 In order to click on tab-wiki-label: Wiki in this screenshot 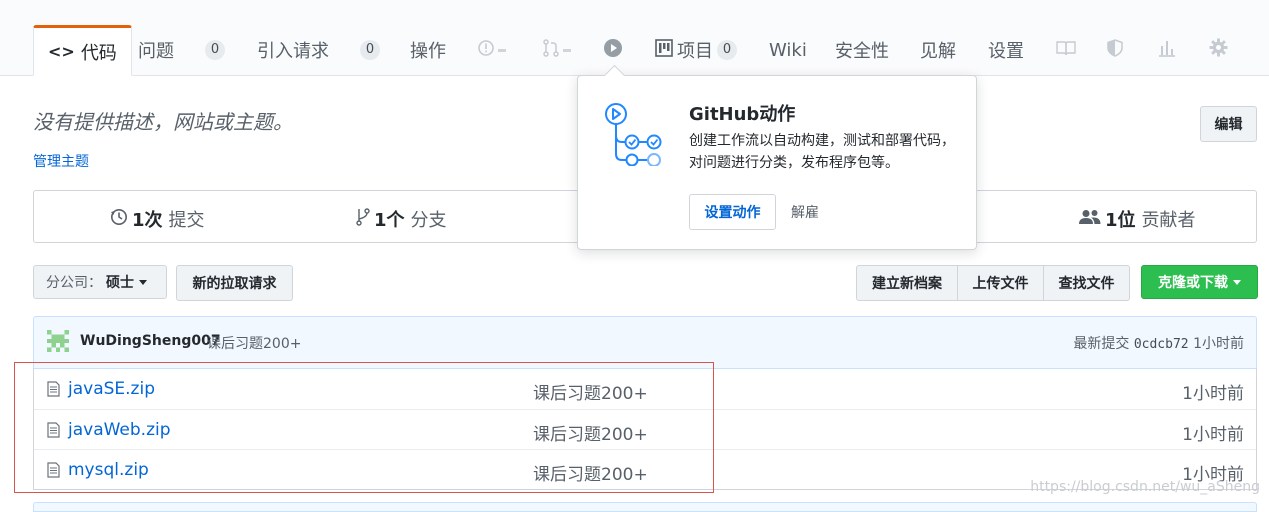, I will do `click(788, 50)`.